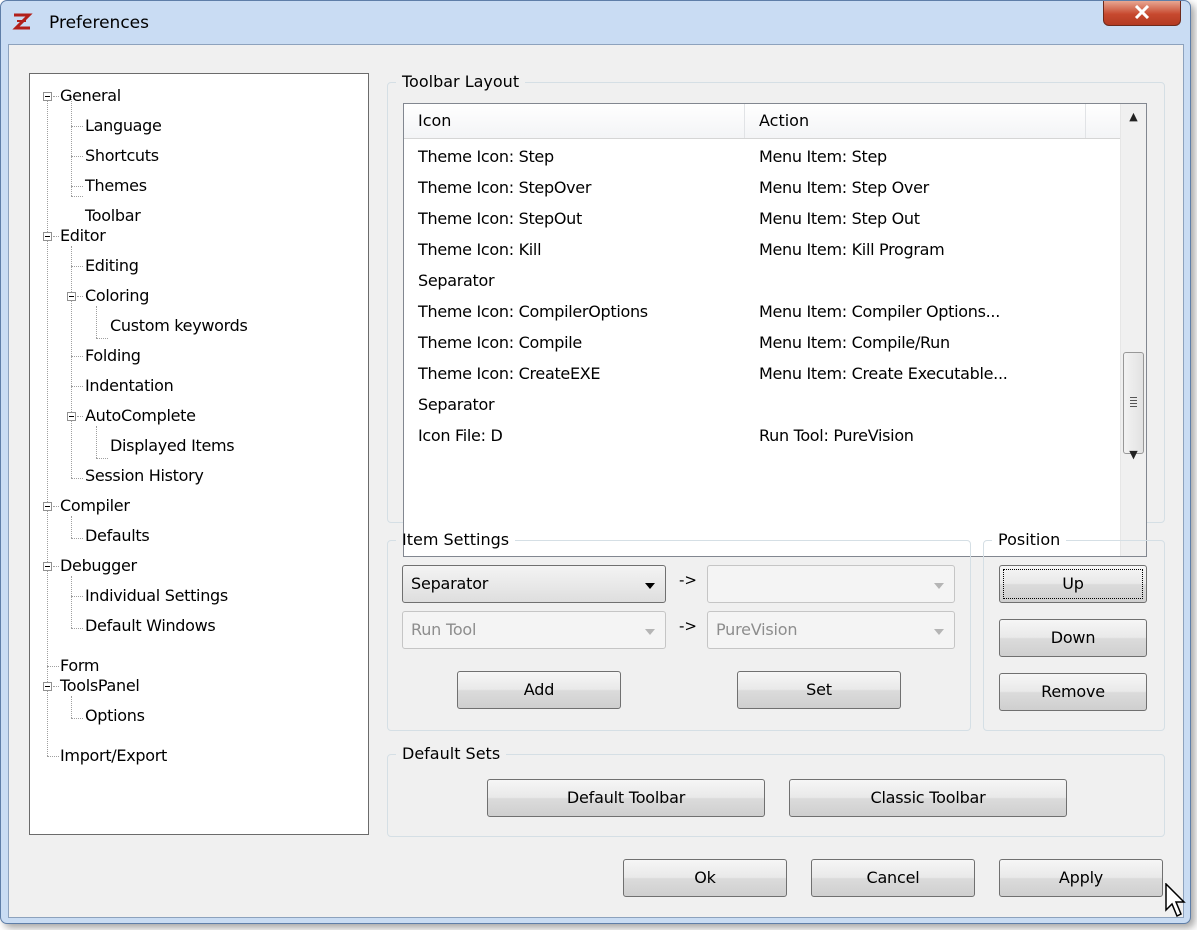 This screenshot has width=1197, height=930. I want to click on list-row: Icon File: D Run Tool: PureVision, so click(762, 437).